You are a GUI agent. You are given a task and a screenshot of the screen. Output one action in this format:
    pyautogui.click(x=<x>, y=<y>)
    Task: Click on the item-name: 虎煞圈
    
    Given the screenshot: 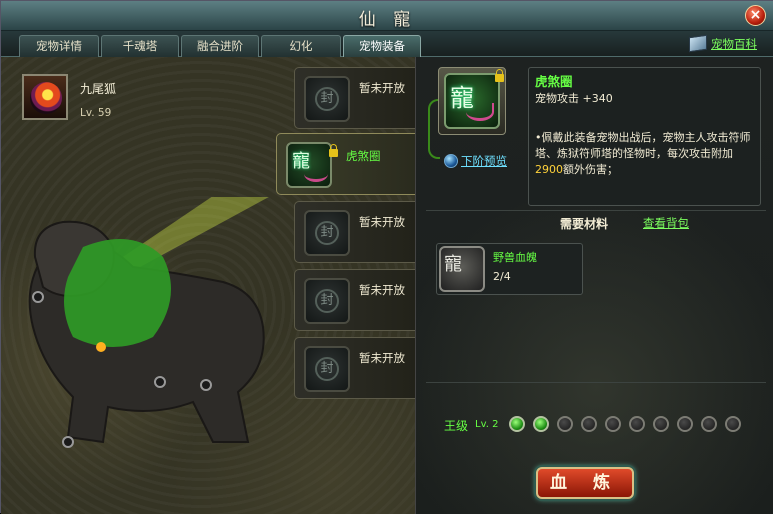 What is the action you would take?
    pyautogui.click(x=554, y=81)
    